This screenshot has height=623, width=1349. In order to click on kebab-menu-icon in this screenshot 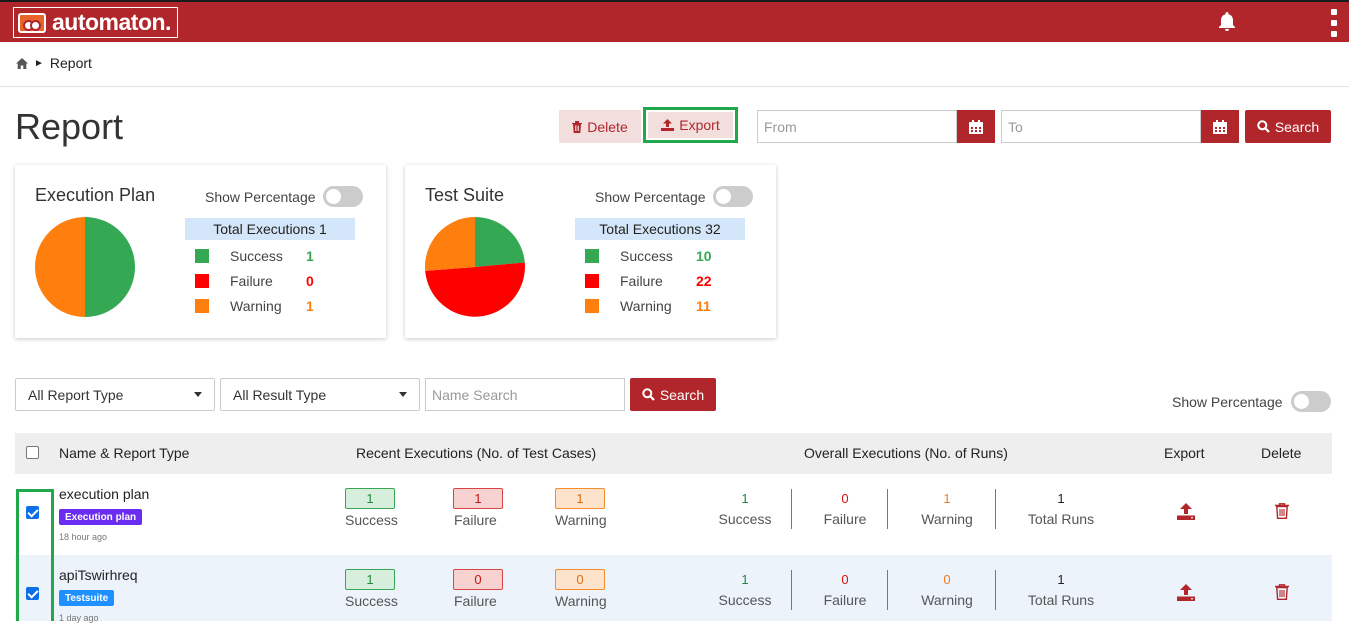, I will do `click(1334, 23)`.